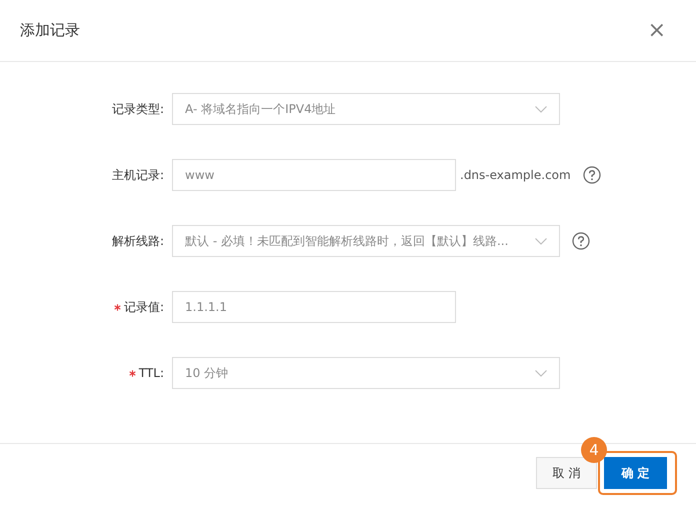 Image resolution: width=696 pixels, height=520 pixels. What do you see at coordinates (138, 241) in the screenshot?
I see `field-label: 解析线路:` at bounding box center [138, 241].